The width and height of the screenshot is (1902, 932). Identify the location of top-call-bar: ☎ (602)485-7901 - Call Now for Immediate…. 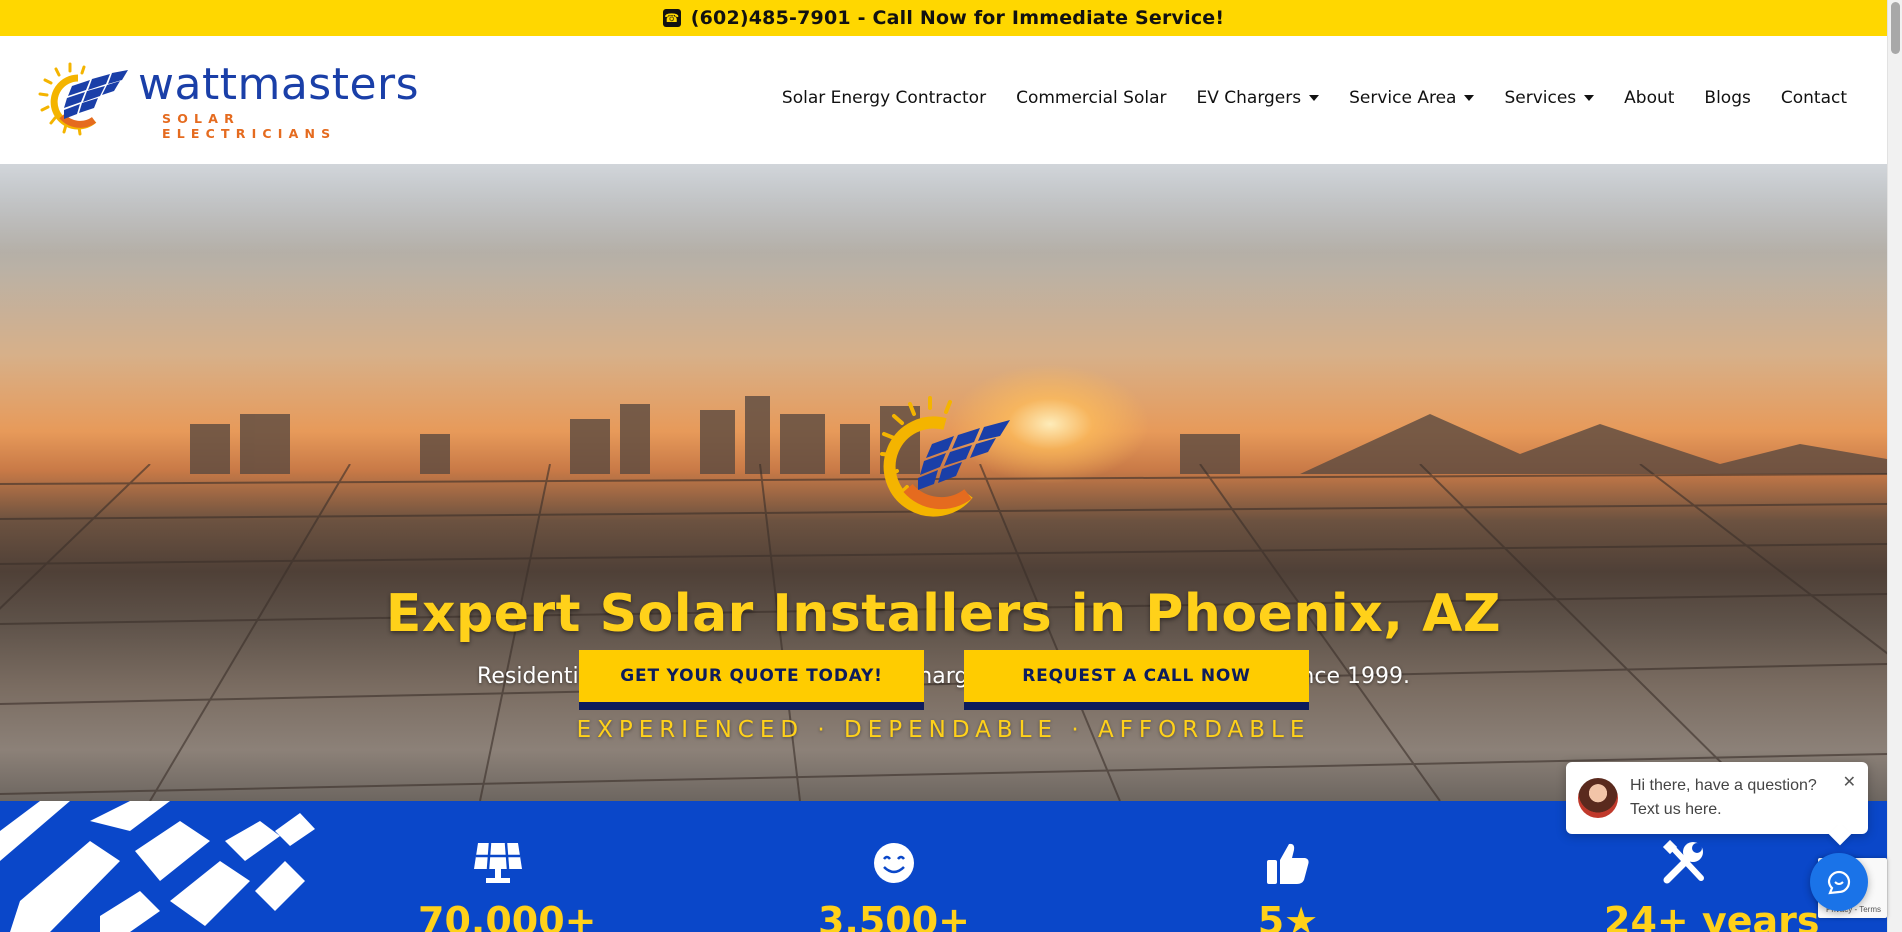
(943, 18).